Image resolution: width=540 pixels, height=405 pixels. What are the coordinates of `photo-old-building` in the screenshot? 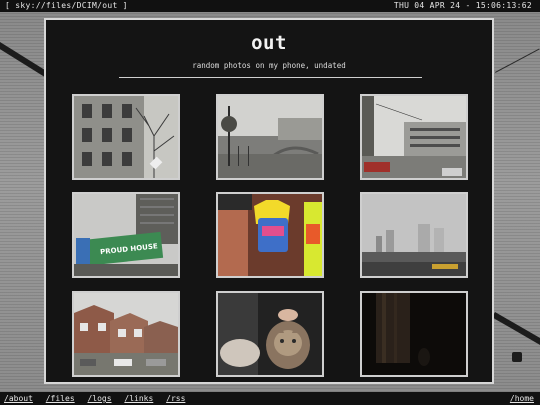 It's located at (126, 137).